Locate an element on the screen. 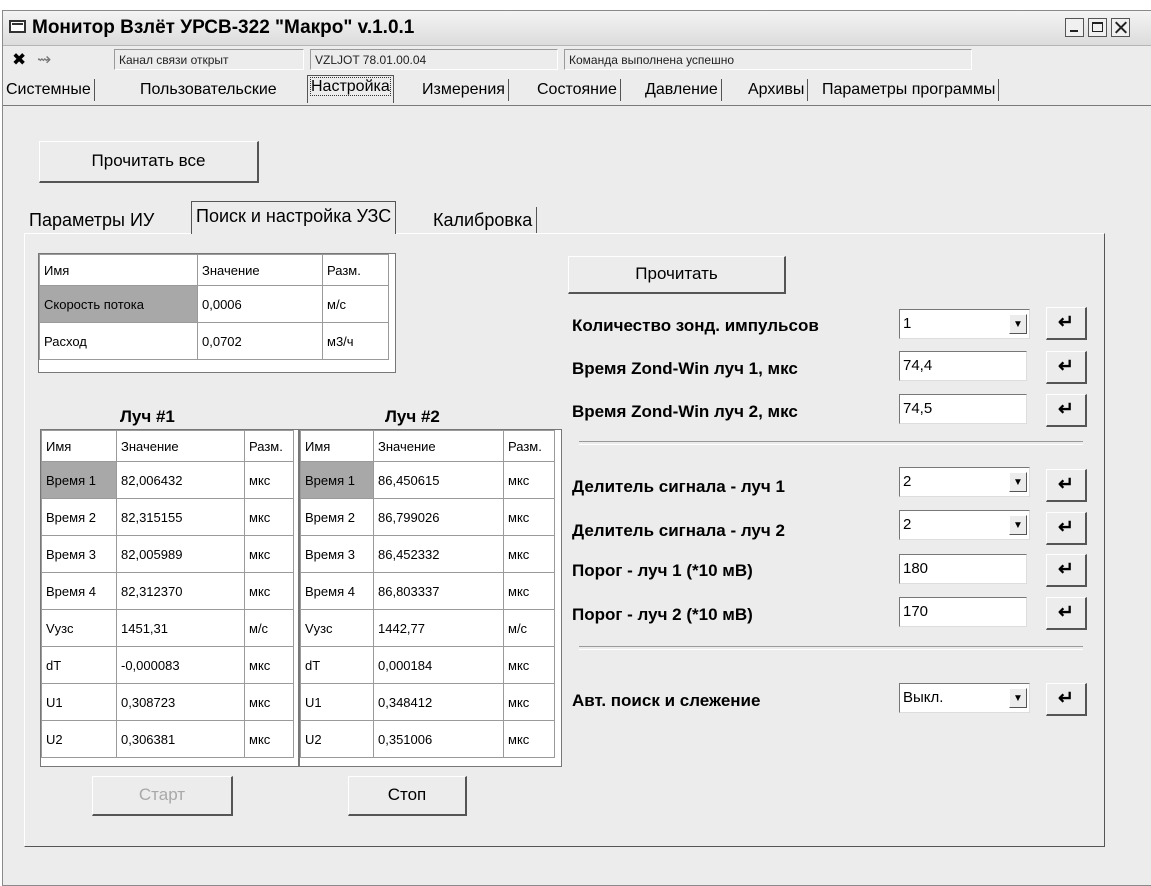 The image size is (1151, 886). app-icon is located at coordinates (17, 26).